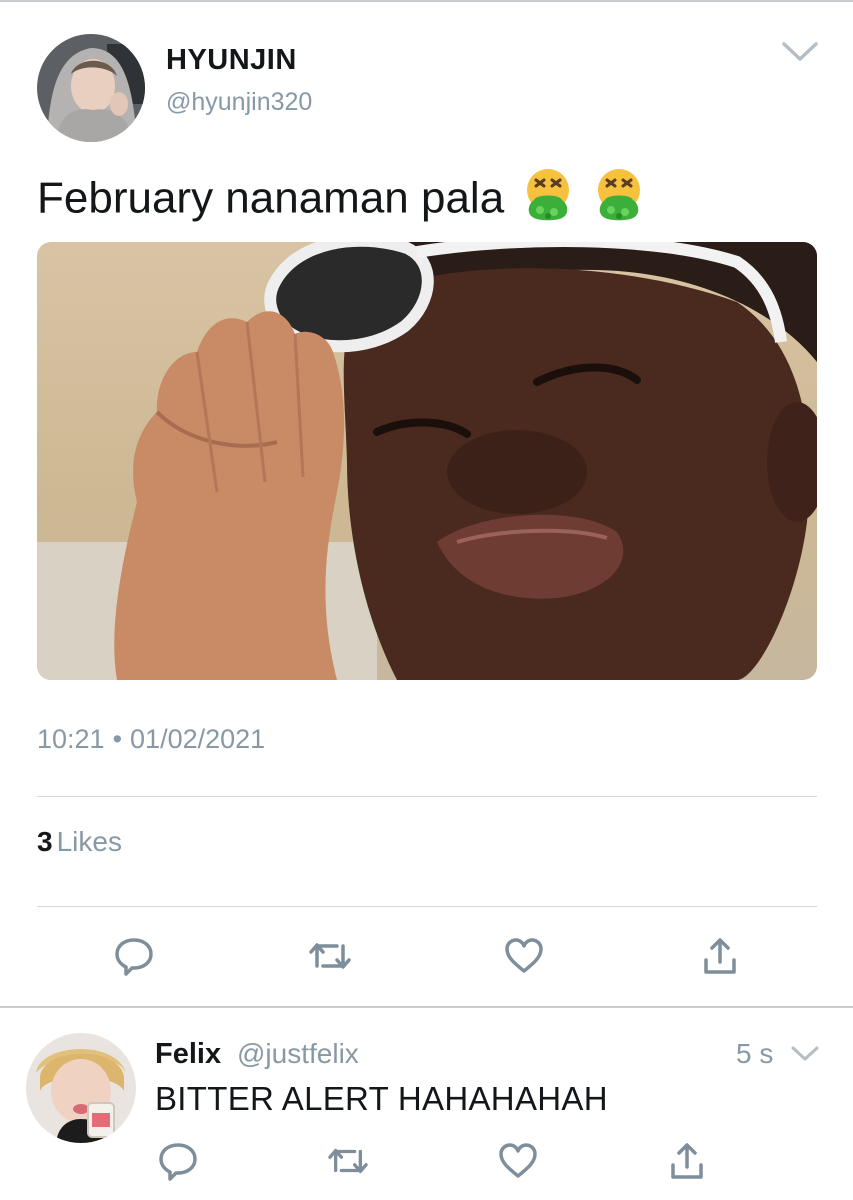  I want to click on reply-text: BITTER ALERT HAHAHAHAH, so click(381, 1098).